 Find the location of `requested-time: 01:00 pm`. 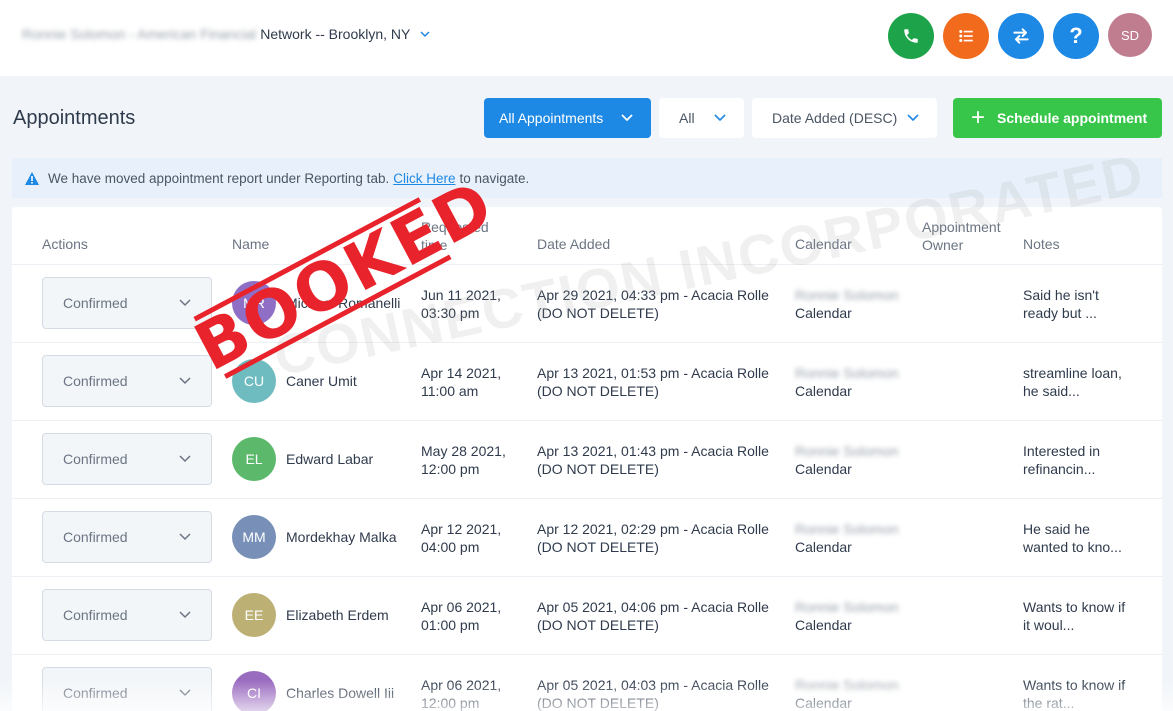

requested-time: 01:00 pm is located at coordinates (450, 625).